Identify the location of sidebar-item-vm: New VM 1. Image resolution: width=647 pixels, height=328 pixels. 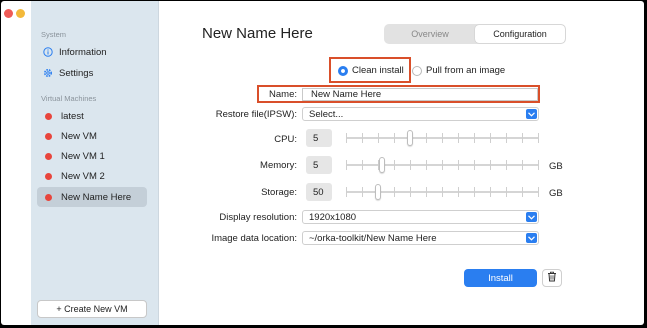
(92, 156).